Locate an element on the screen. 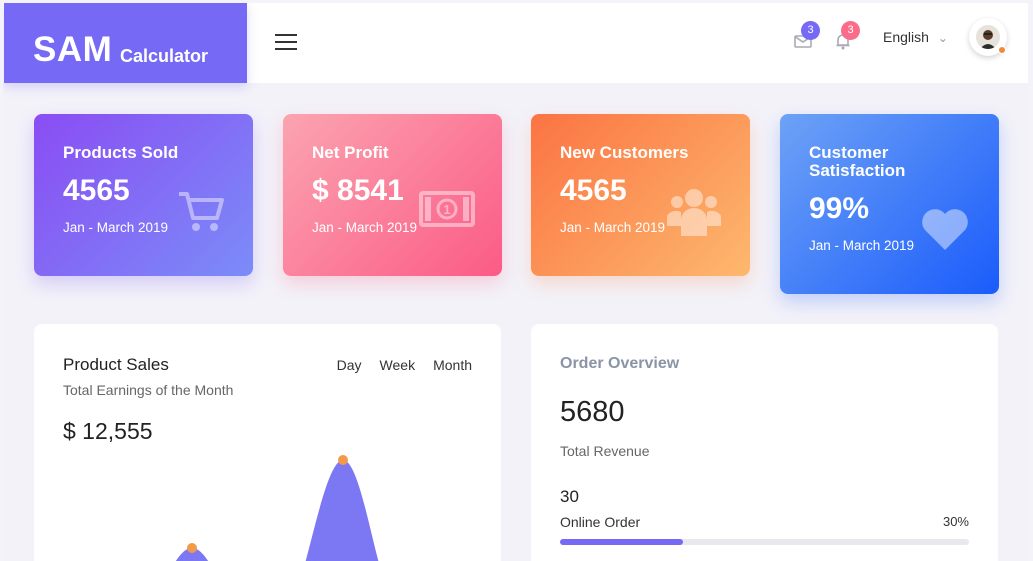 The image size is (1033, 561). avatar-photo is located at coordinates (988, 37).